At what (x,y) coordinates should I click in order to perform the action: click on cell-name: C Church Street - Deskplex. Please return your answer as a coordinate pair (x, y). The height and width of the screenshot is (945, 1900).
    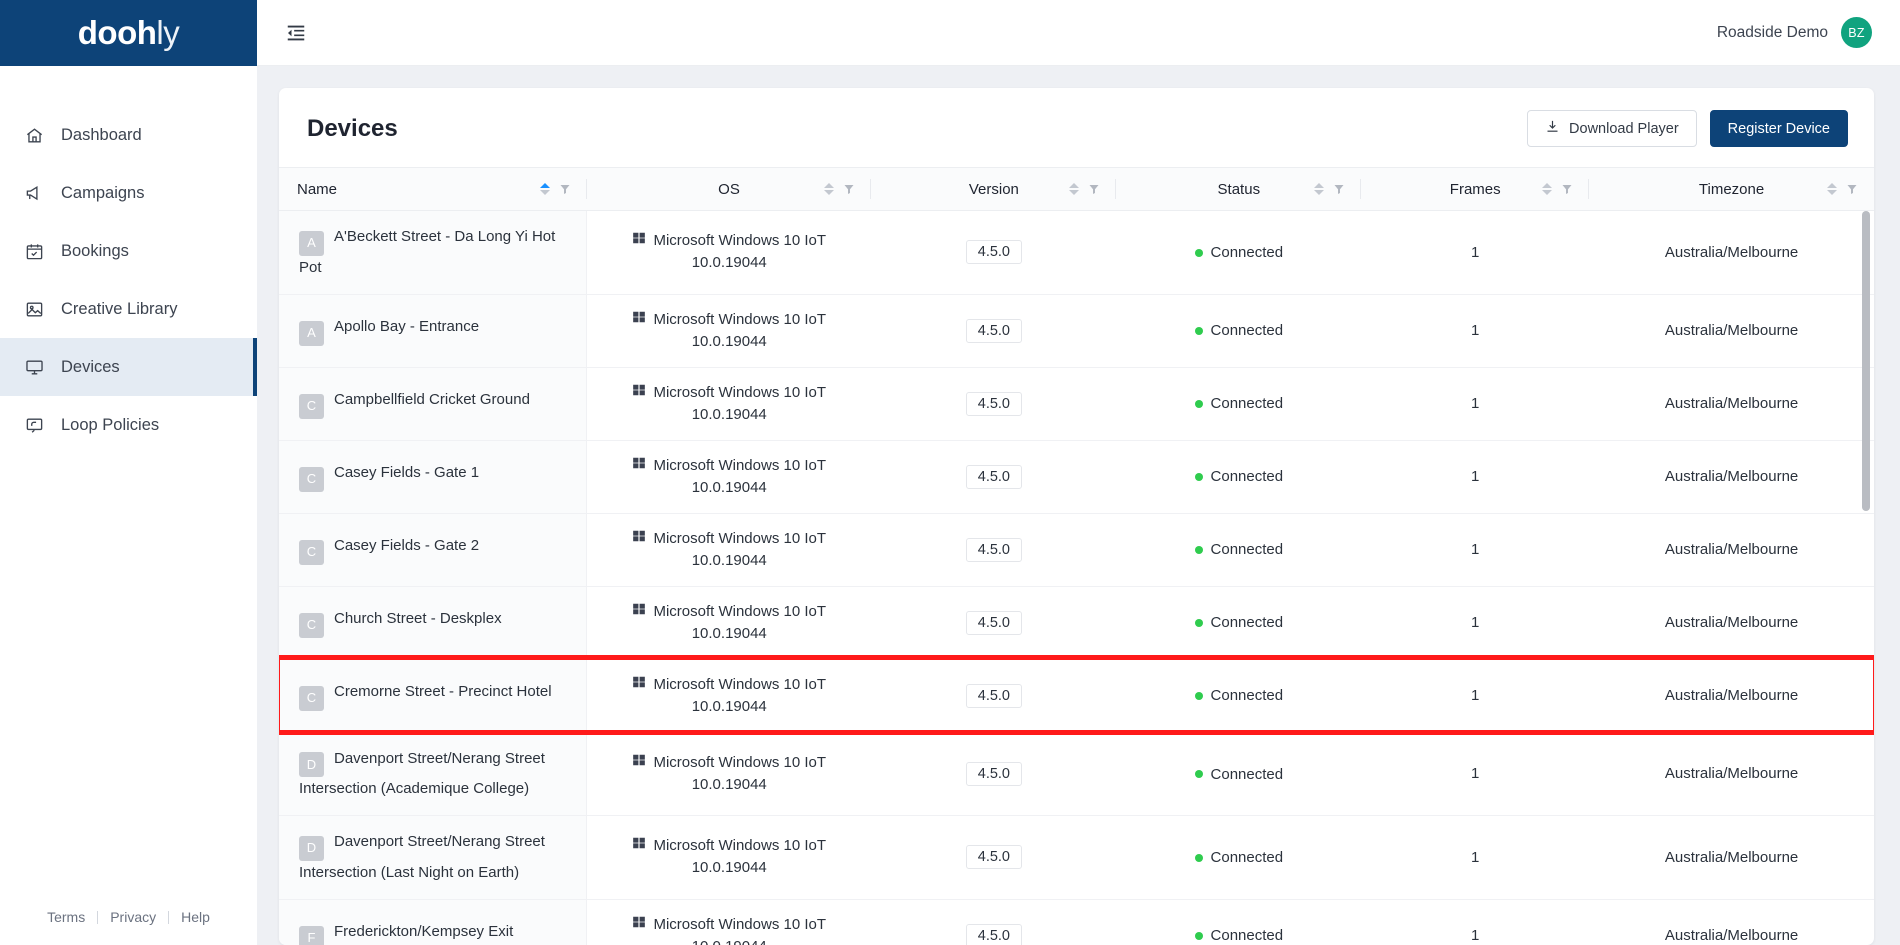
    Looking at the image, I should click on (433, 623).